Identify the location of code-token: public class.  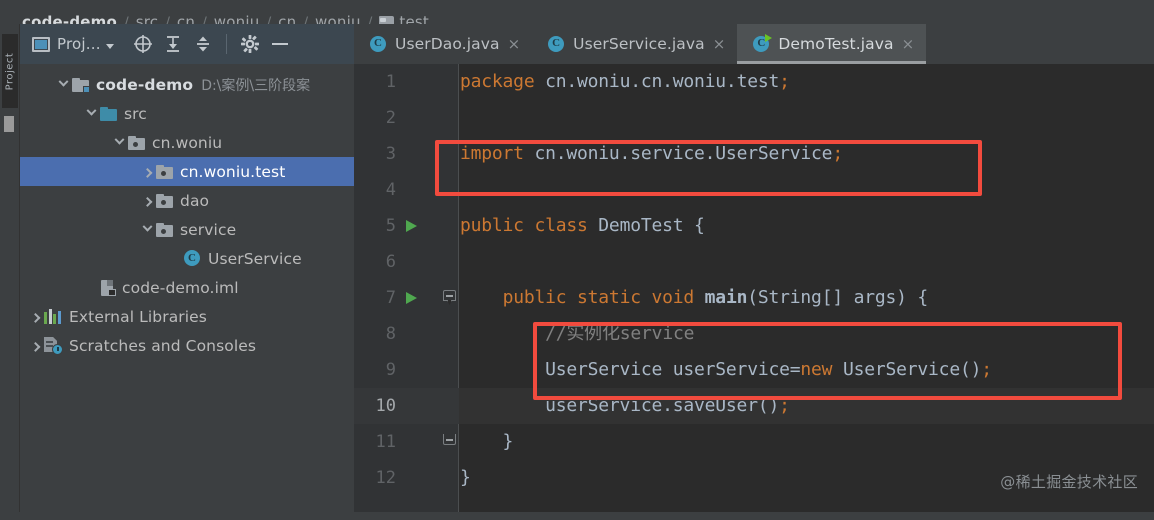
(524, 225).